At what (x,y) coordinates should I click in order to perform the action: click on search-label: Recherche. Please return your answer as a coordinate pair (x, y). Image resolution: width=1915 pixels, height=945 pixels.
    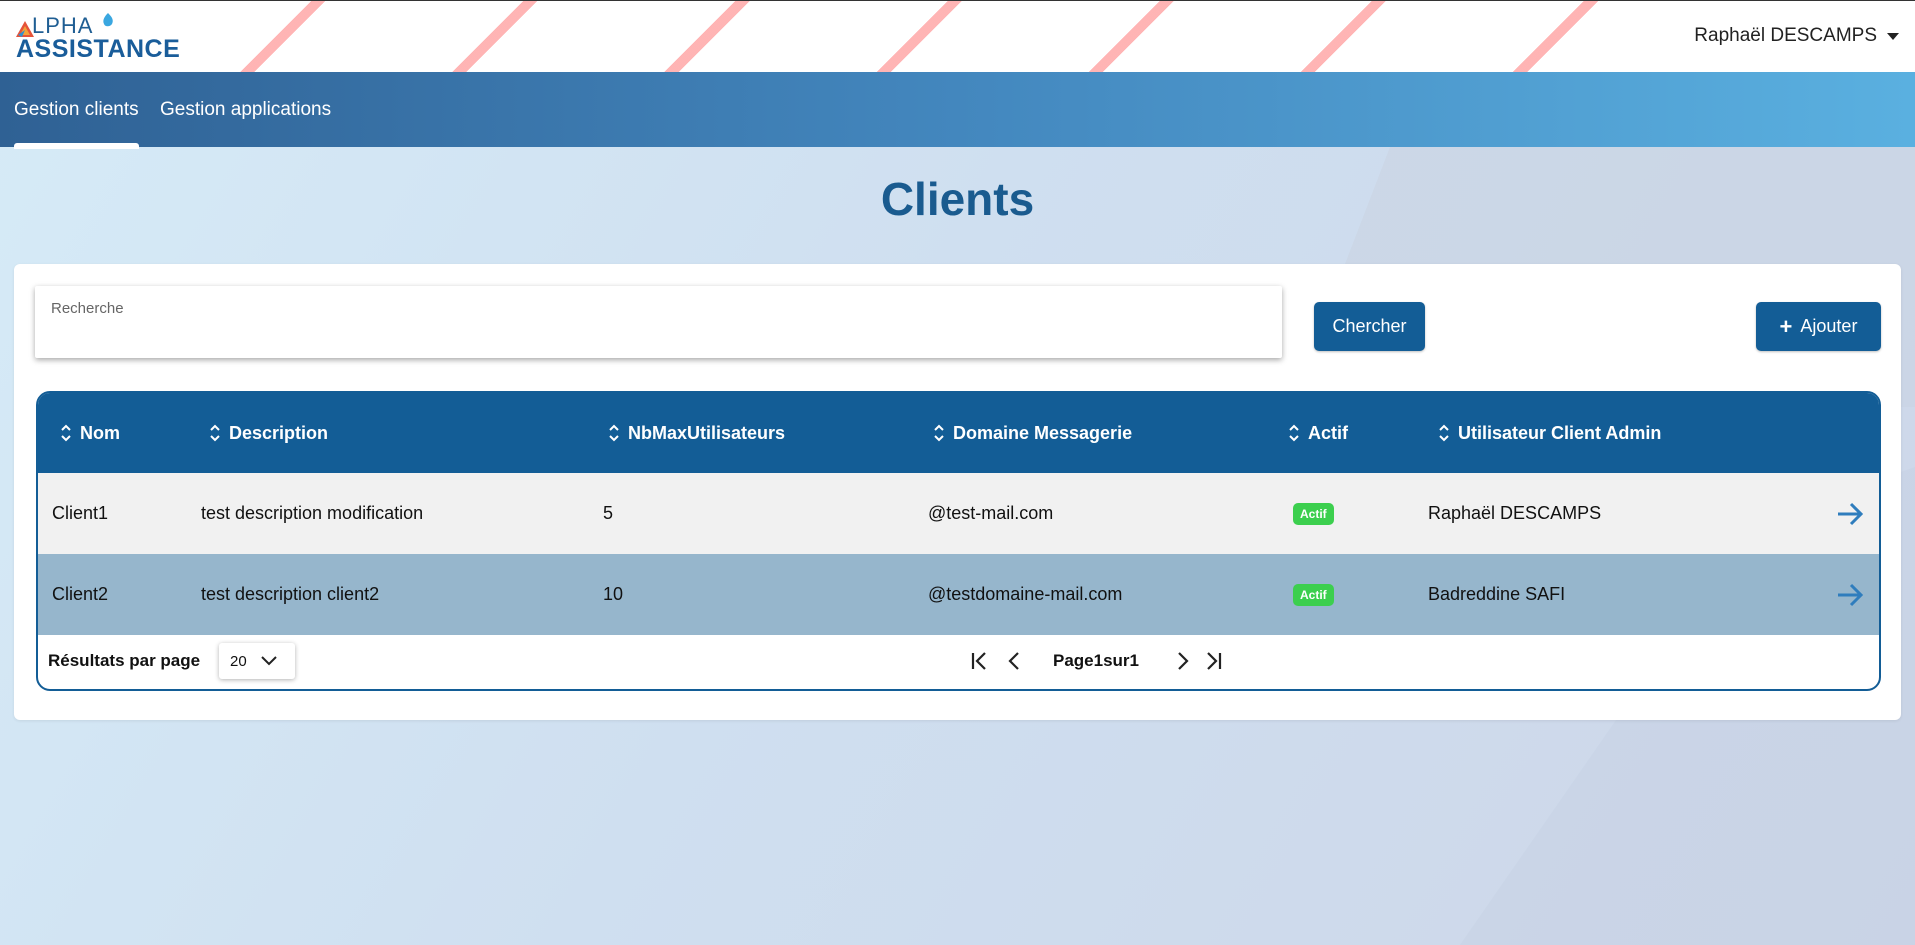
    Looking at the image, I should click on (87, 308).